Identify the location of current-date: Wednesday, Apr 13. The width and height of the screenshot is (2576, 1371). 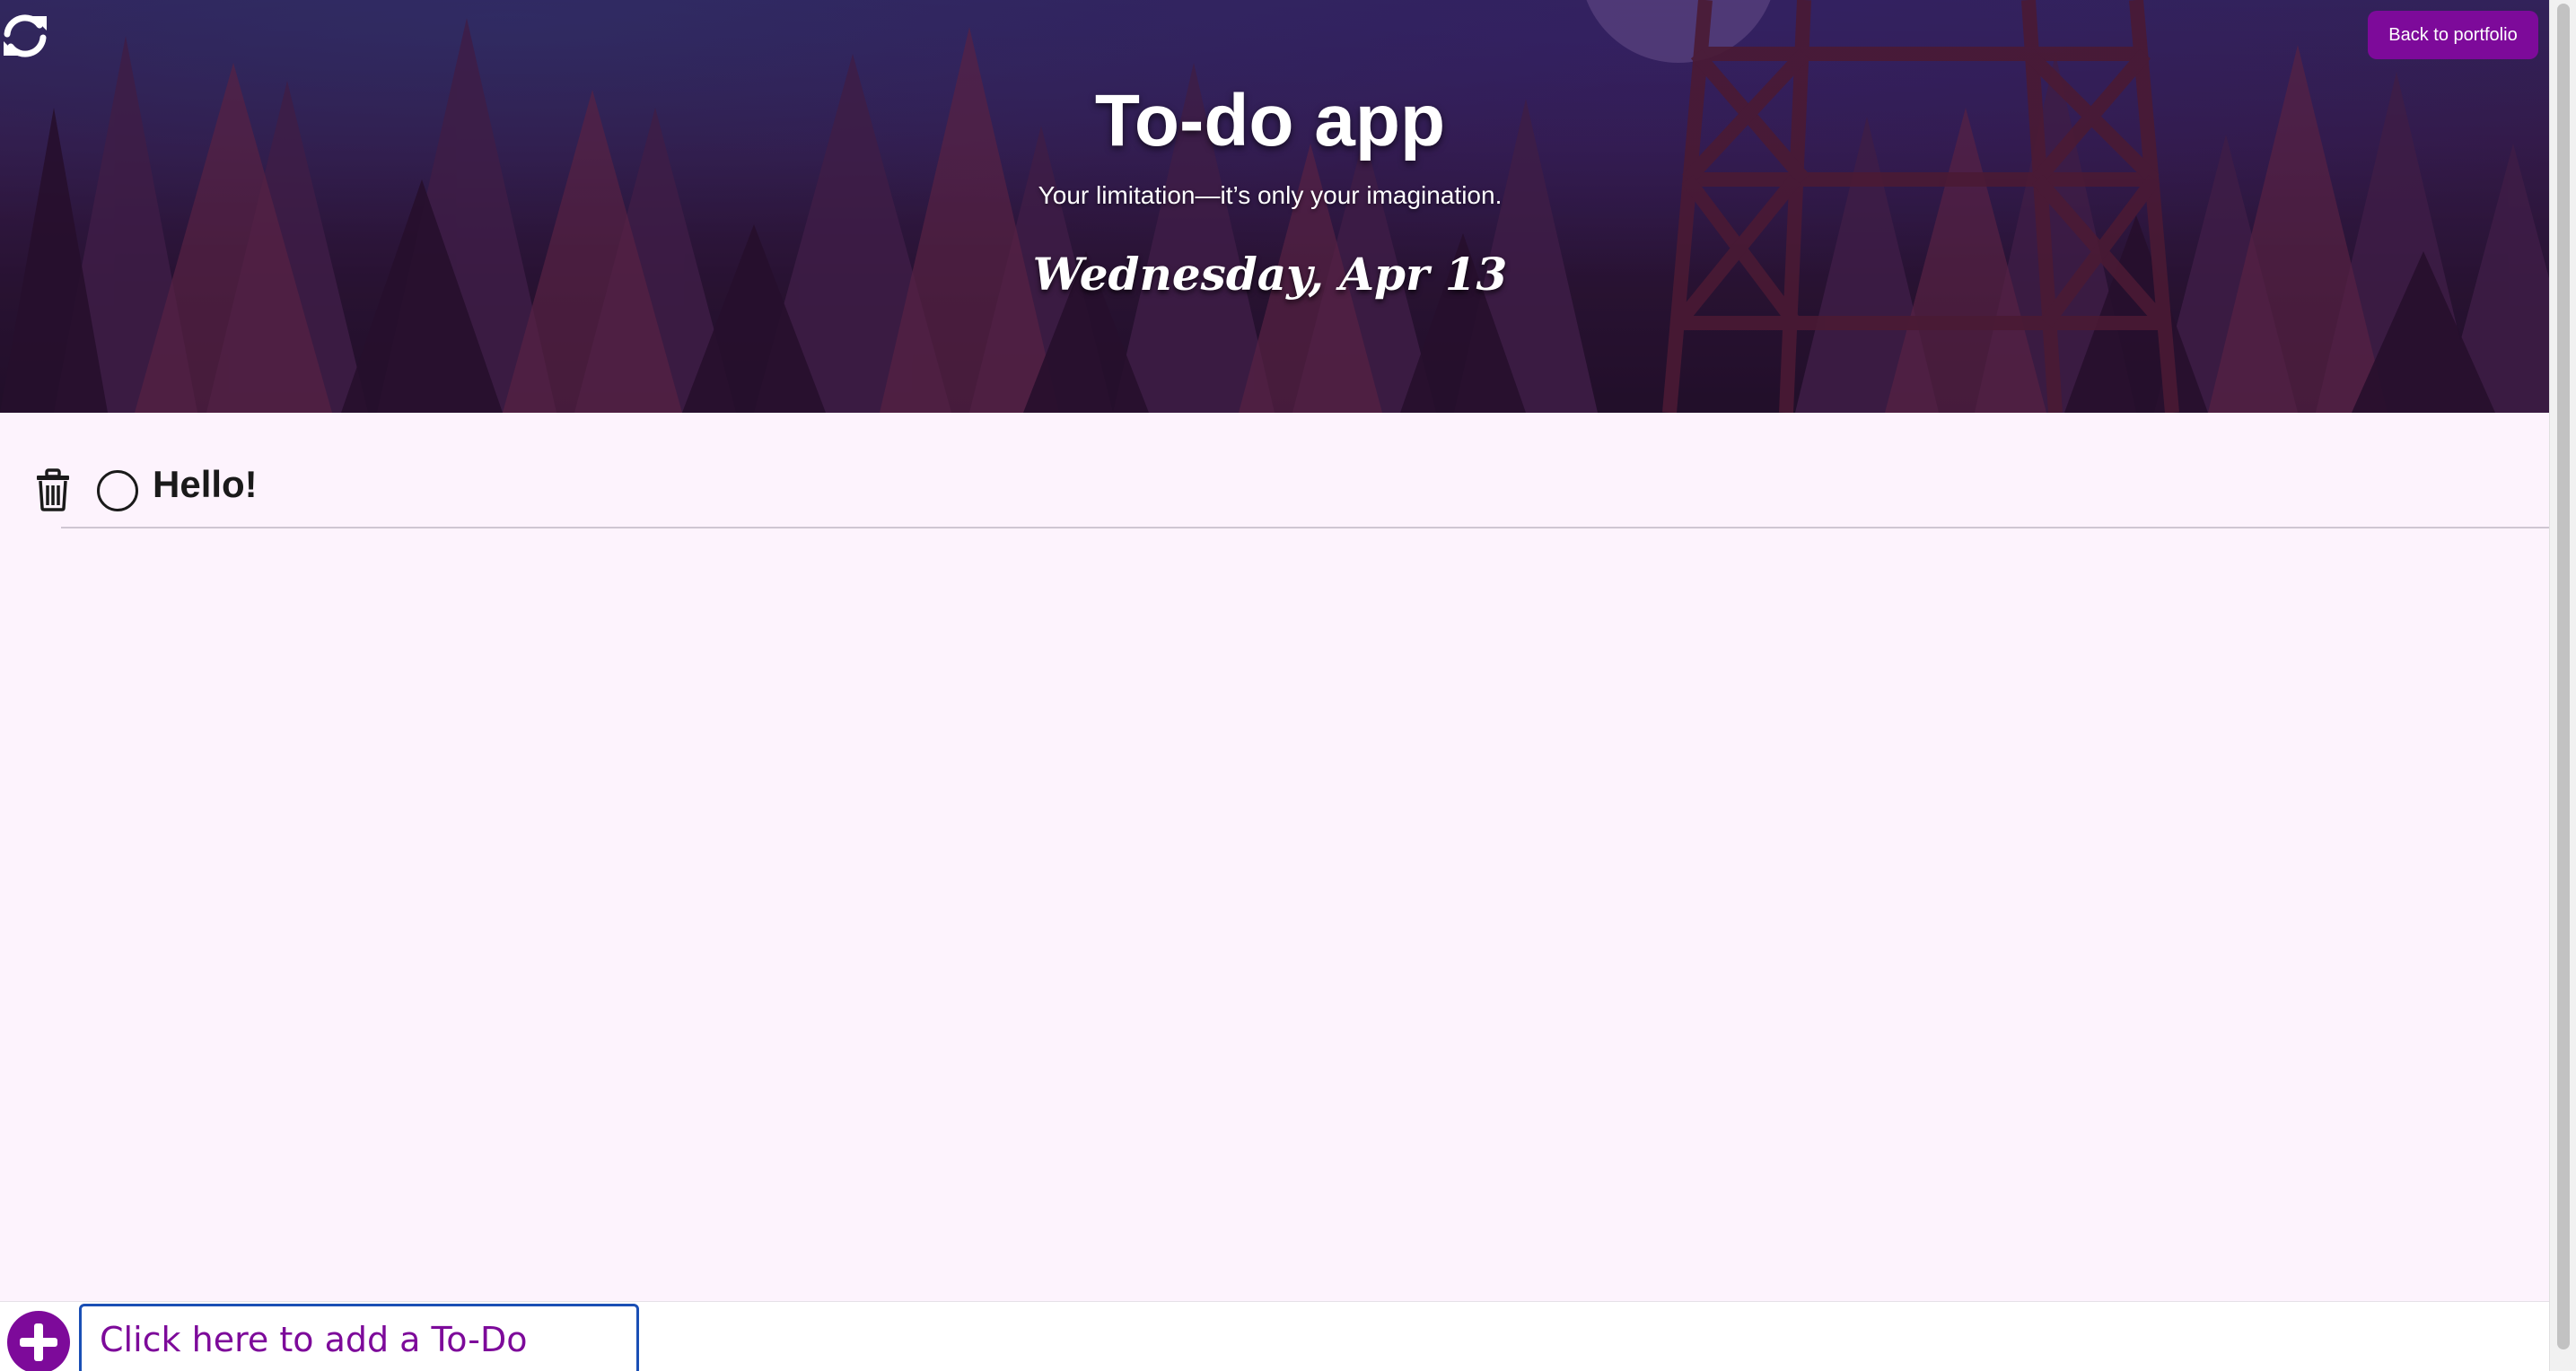
(1270, 274).